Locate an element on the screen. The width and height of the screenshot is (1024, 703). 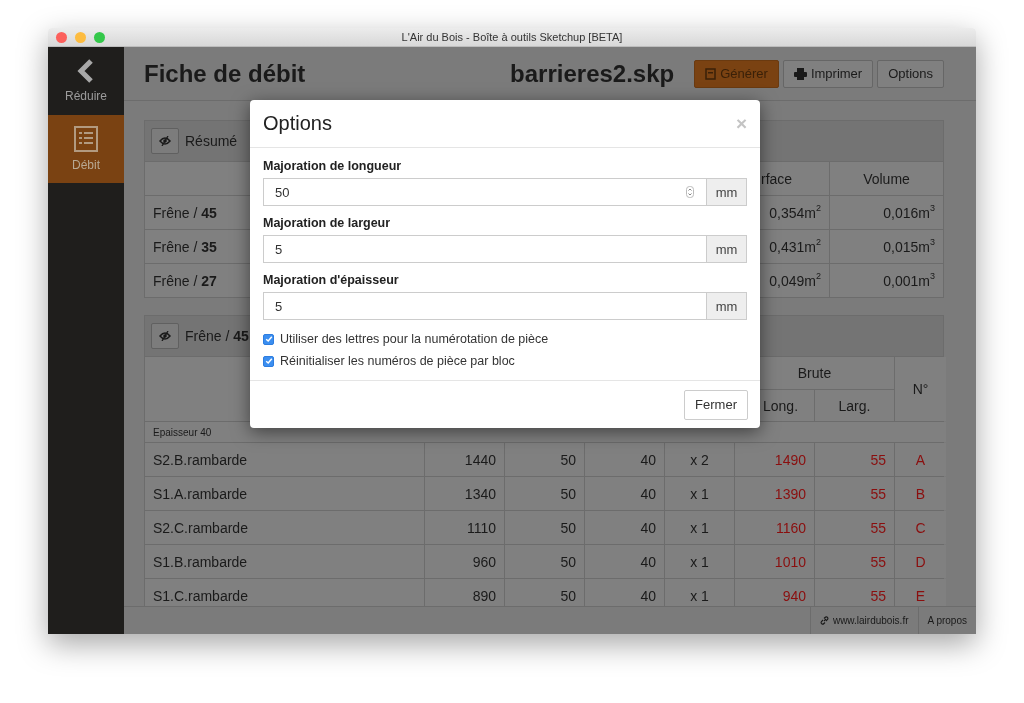
section-label: Epaisseur 40 is located at coordinates (182, 432).